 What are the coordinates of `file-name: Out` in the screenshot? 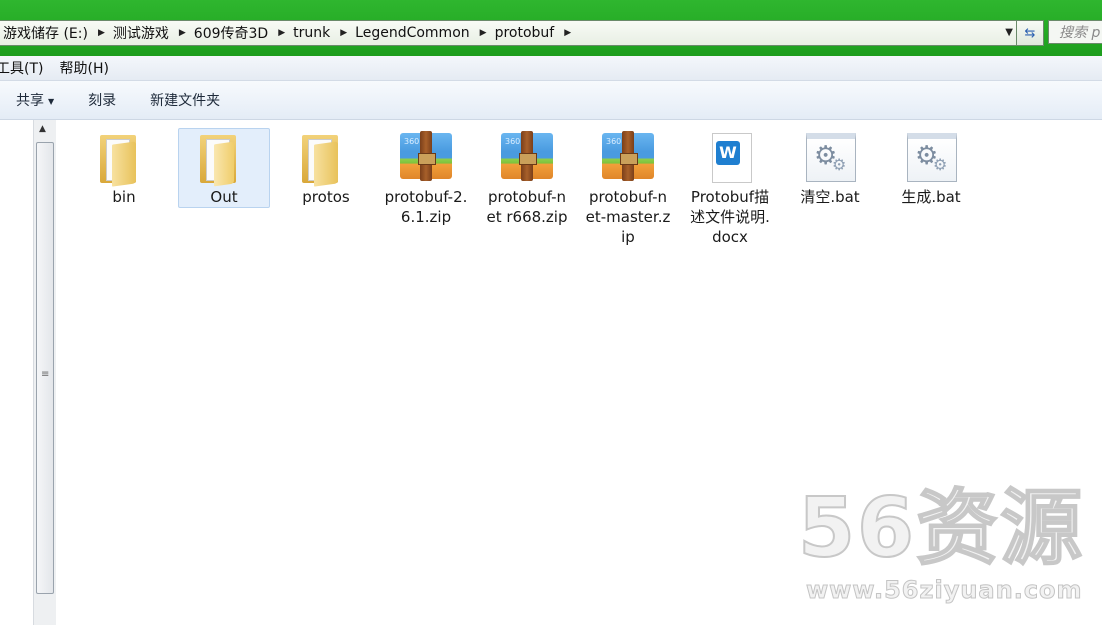 It's located at (224, 197).